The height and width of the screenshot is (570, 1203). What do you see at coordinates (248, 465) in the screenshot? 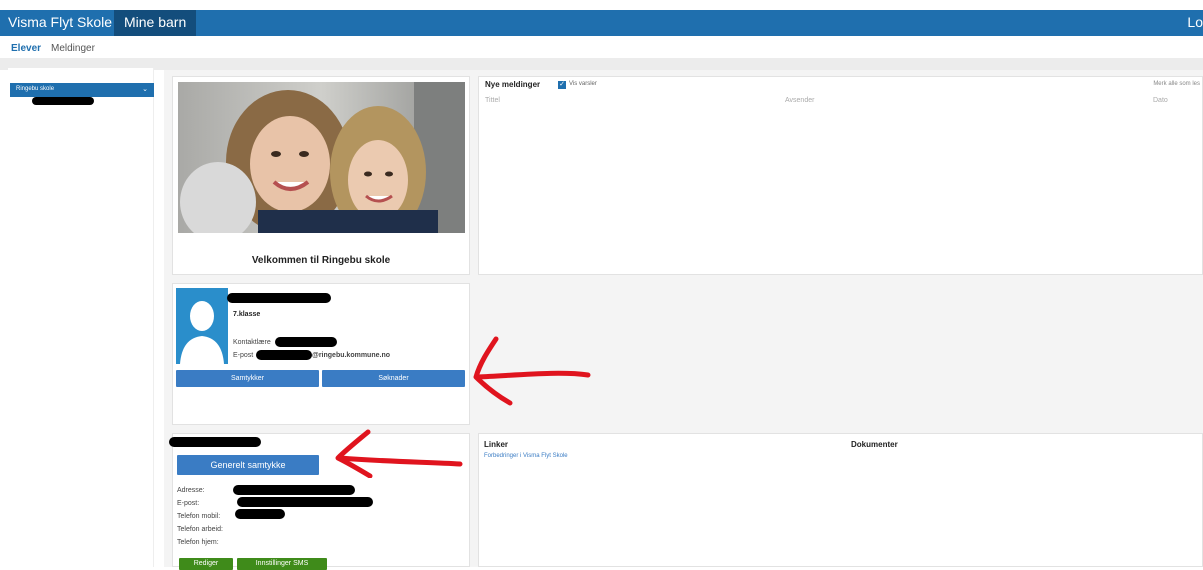
I see `general-consent-button: Generelt samtykke` at bounding box center [248, 465].